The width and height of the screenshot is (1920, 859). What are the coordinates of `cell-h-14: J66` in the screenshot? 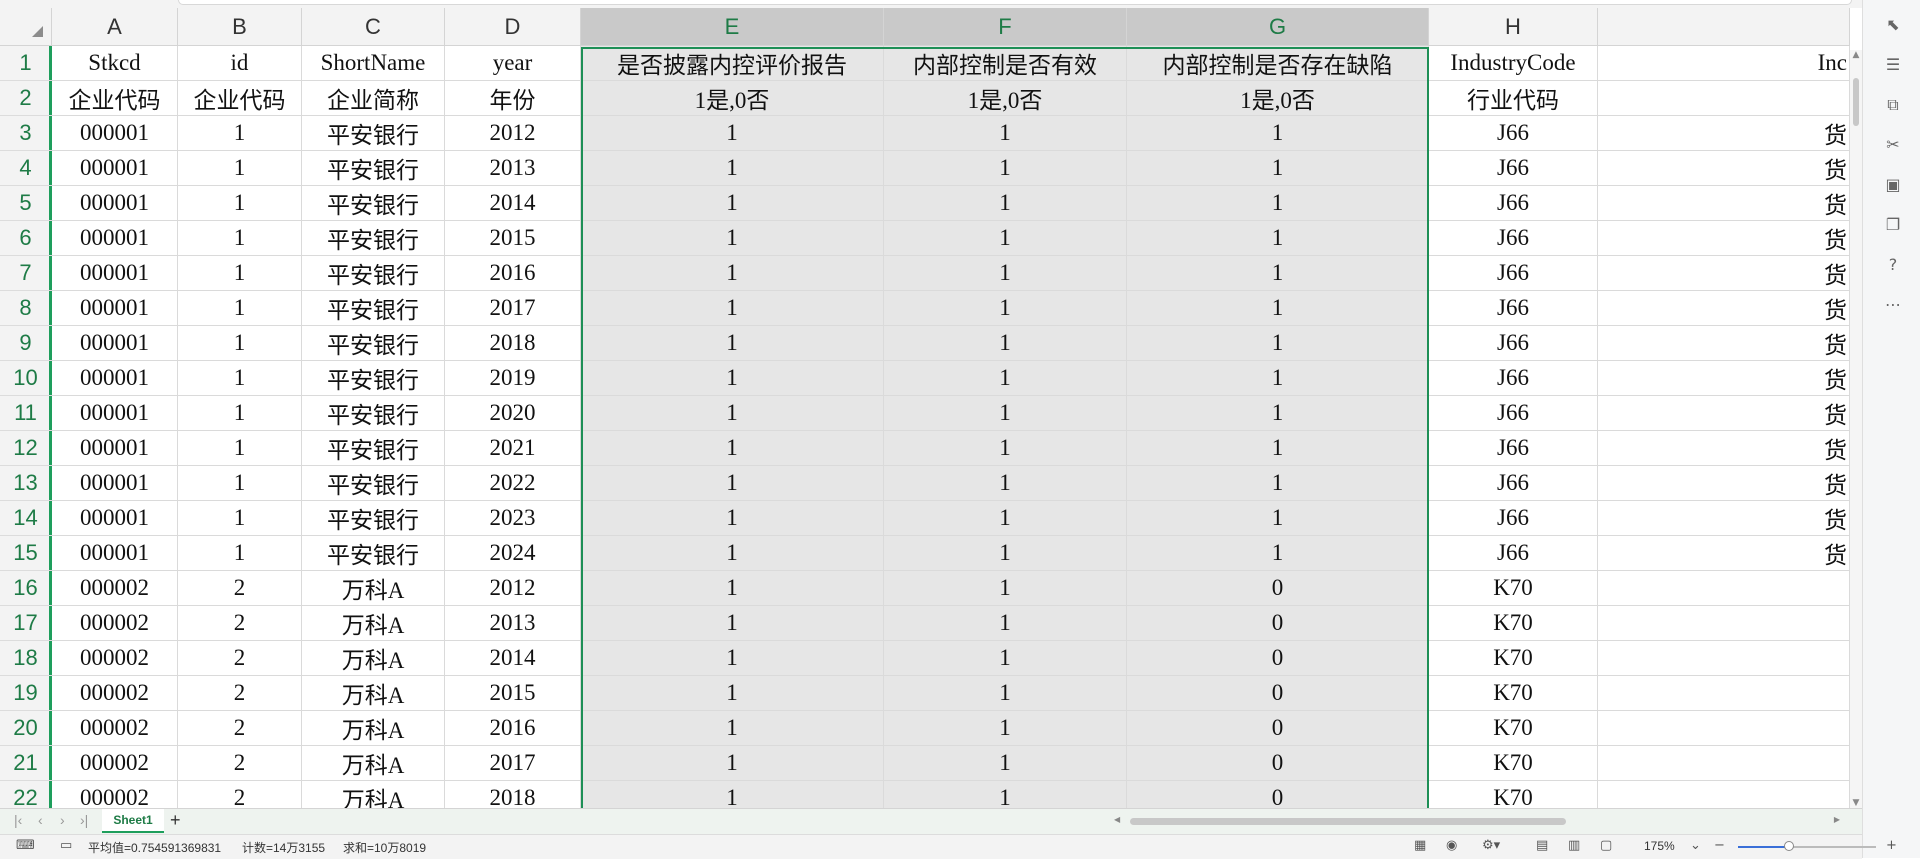 It's located at (1513, 518).